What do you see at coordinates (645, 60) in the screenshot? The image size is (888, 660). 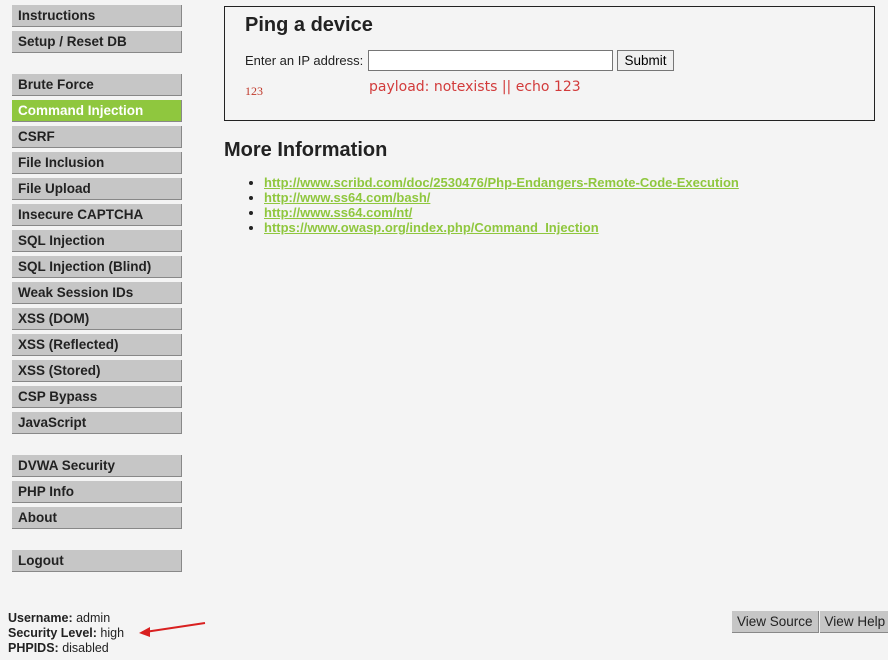 I see `submit-button: Submit` at bounding box center [645, 60].